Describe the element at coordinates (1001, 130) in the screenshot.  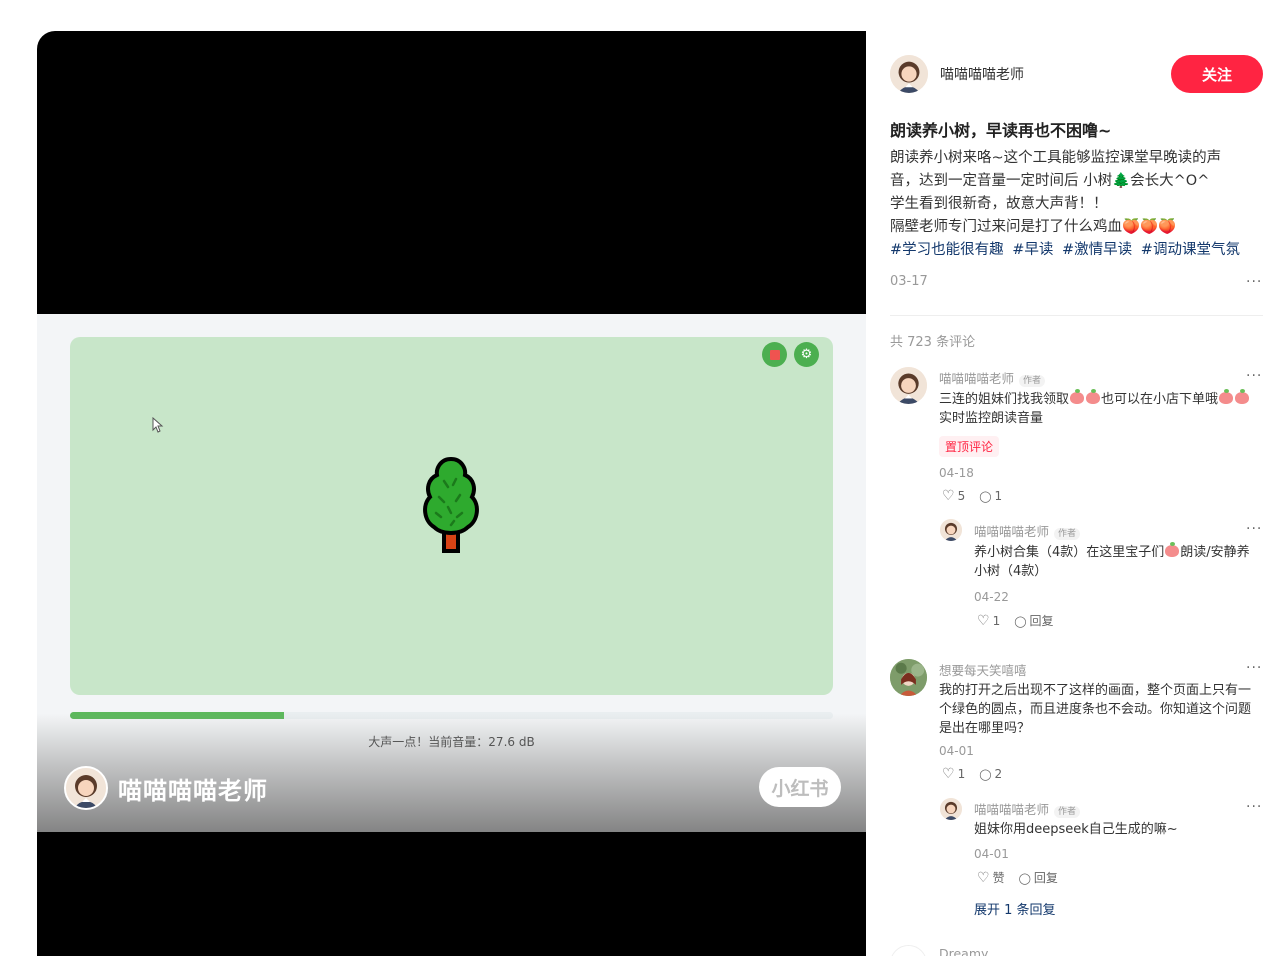
I see `post-title: 朗读养小树，早读再也不困噜~` at that location.